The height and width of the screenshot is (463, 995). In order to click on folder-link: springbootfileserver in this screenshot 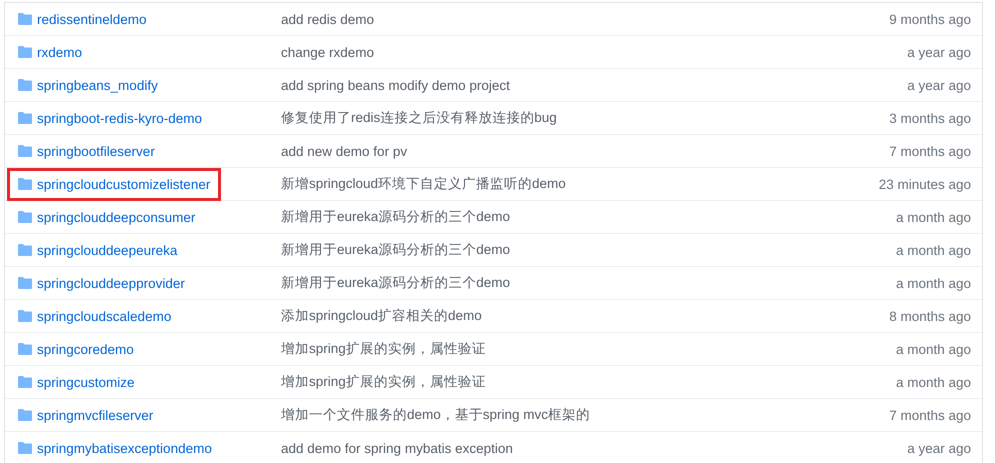, I will do `click(96, 151)`.